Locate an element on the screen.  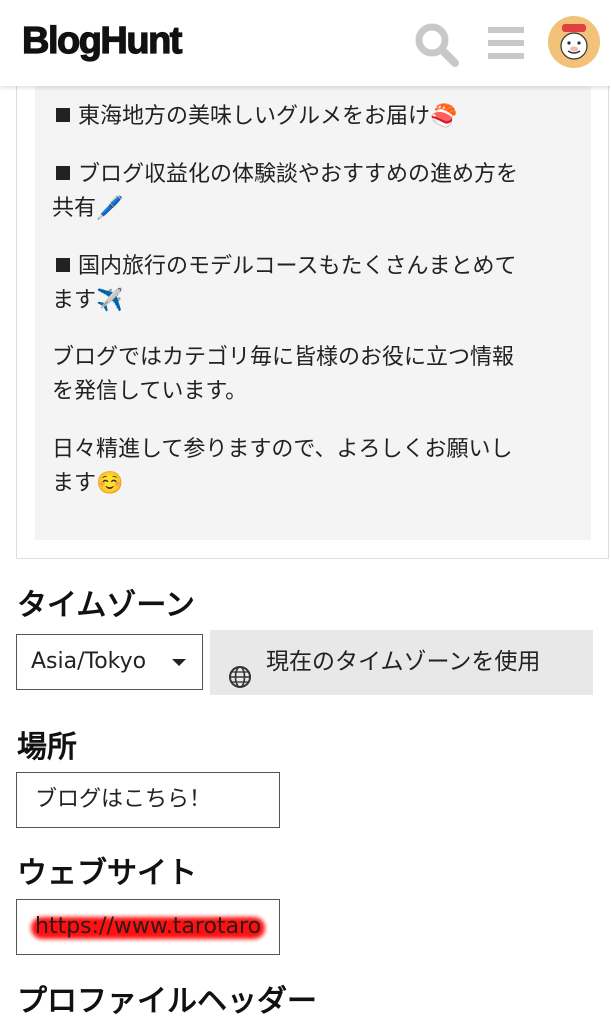
use-current-timezone-label: 現在のタイムゾーンを使用 is located at coordinates (403, 662).